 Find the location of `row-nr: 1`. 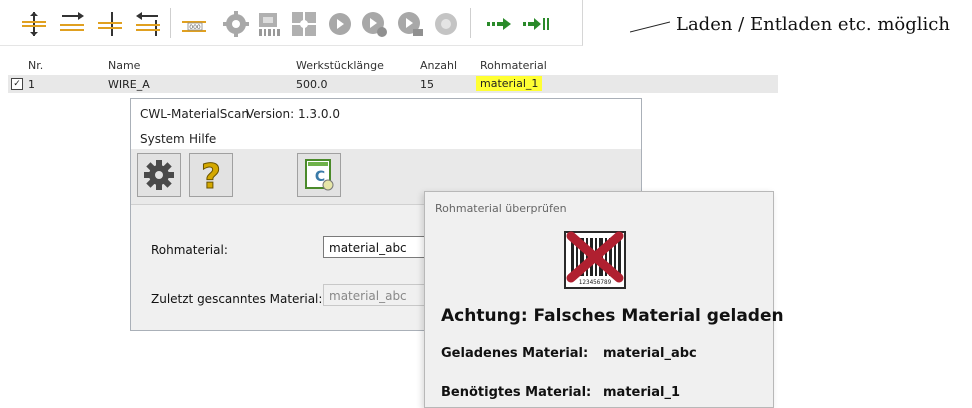

row-nr: 1 is located at coordinates (31, 84).